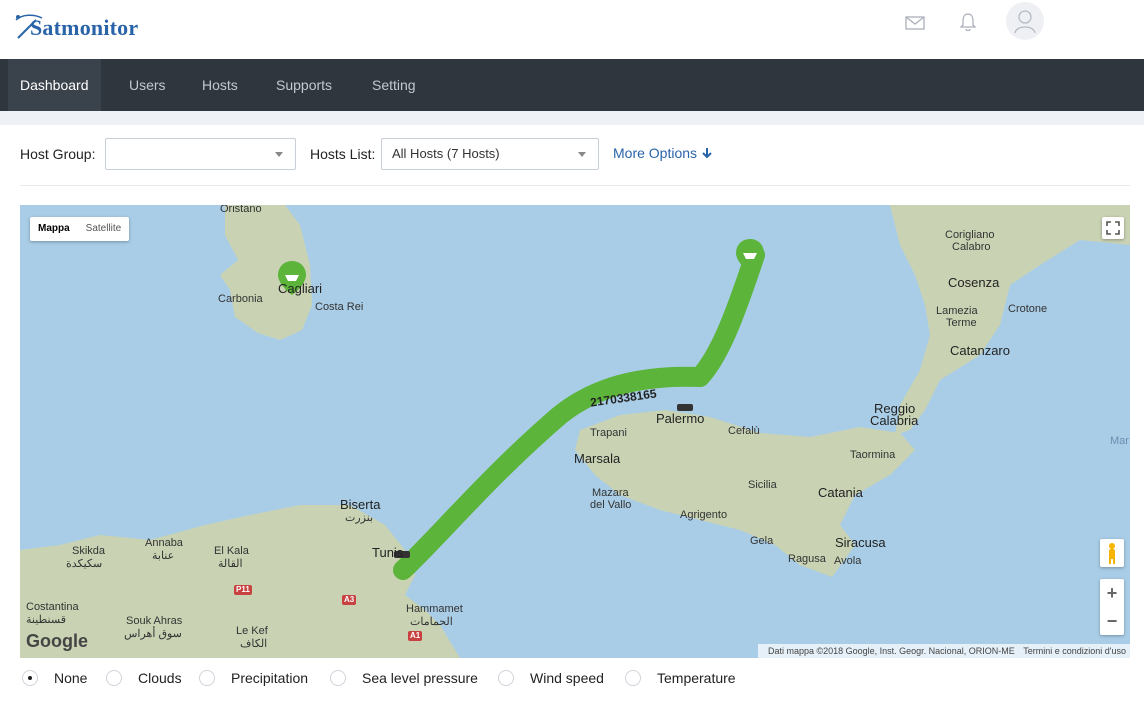  I want to click on place-label: Skikda, so click(89, 551).